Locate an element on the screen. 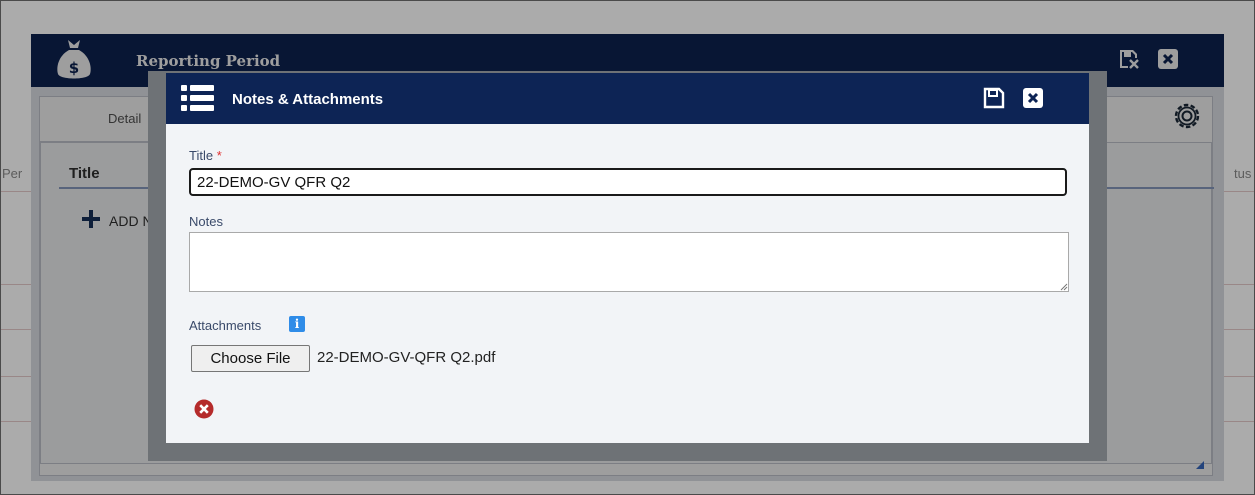  attachments-label: Attachments is located at coordinates (225, 325).